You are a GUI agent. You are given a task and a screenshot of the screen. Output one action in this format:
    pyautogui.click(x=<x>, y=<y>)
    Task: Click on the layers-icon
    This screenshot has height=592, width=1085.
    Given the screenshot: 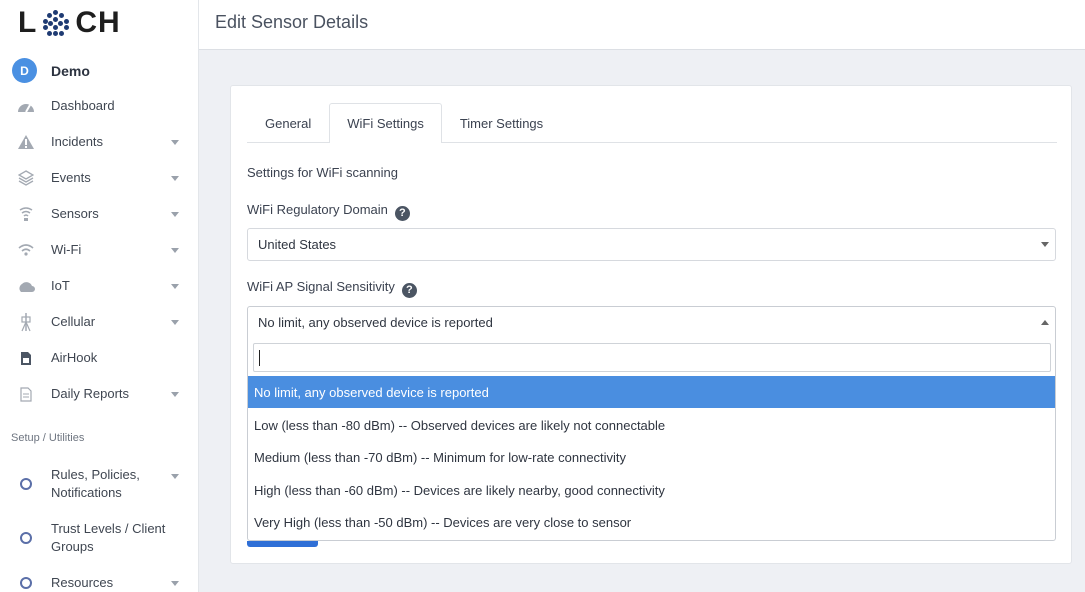 What is the action you would take?
    pyautogui.click(x=26, y=178)
    